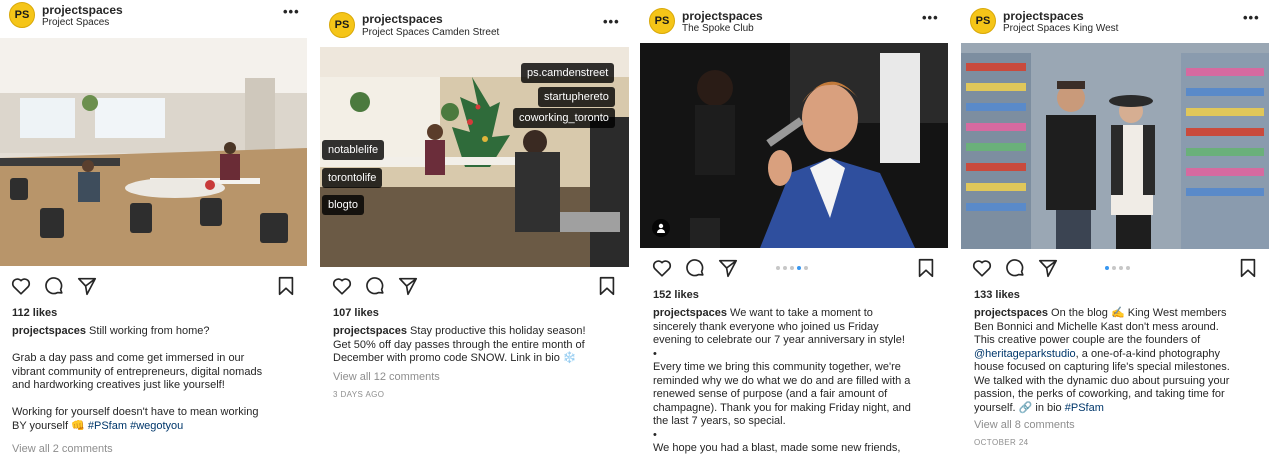 The image size is (1269, 458). Describe the element at coordinates (352, 178) in the screenshot. I see `photo-tag: torontolife` at that location.